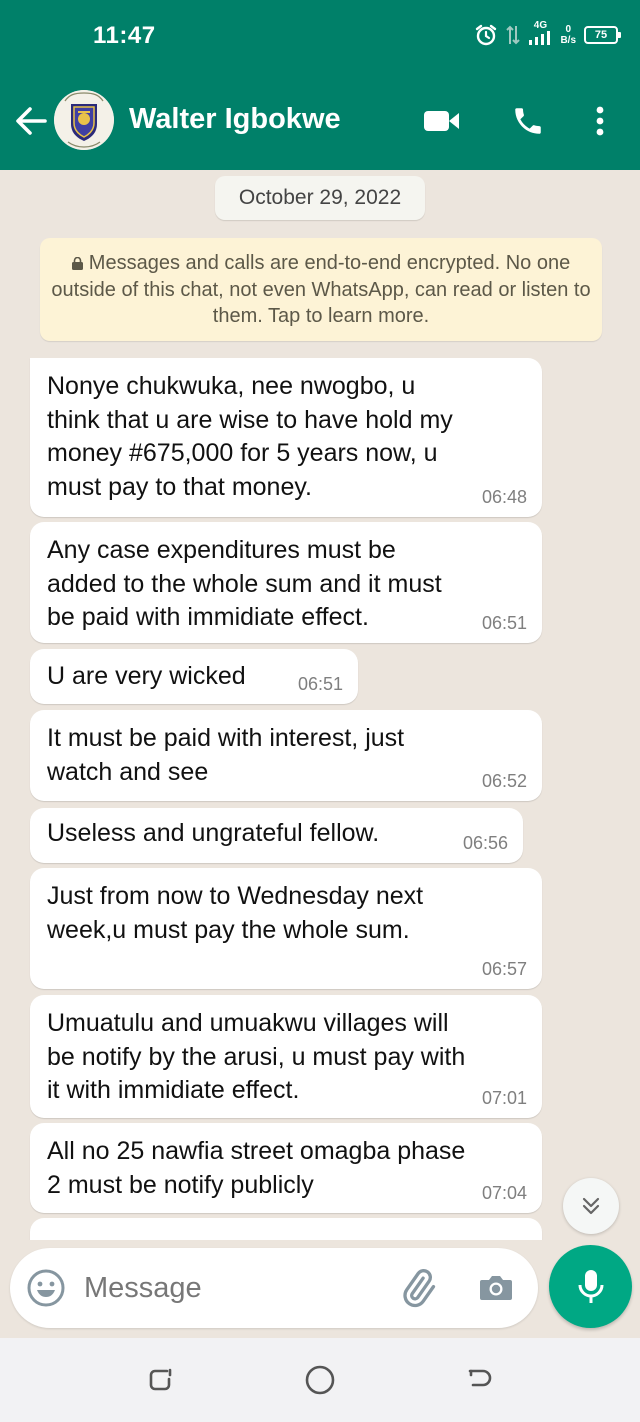 The height and width of the screenshot is (1422, 640). I want to click on recent-apps-button, so click(160, 1380).